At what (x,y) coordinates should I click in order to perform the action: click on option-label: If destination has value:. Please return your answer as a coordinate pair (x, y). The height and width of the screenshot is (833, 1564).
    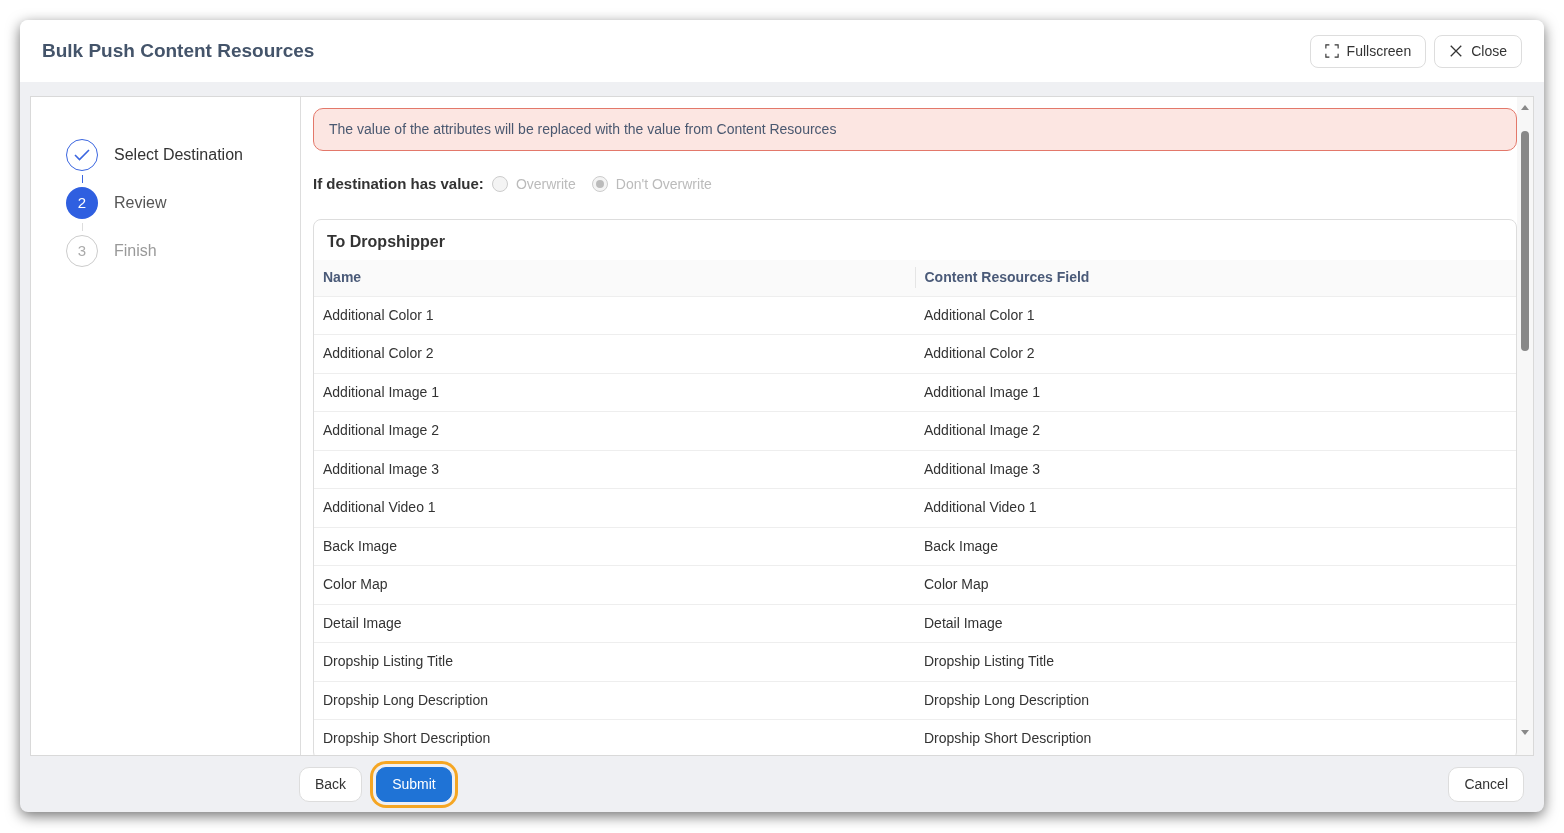
    Looking at the image, I should click on (398, 184).